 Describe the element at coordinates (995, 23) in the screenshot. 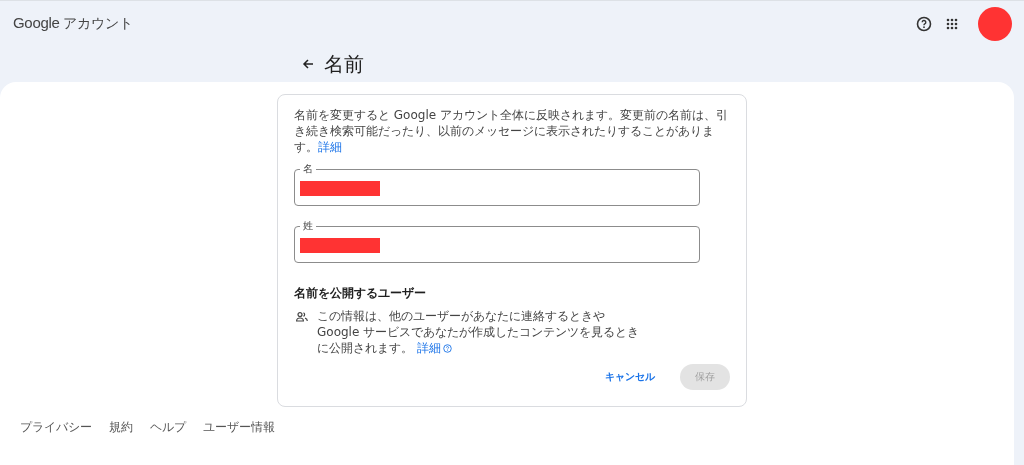

I see `avatar` at that location.